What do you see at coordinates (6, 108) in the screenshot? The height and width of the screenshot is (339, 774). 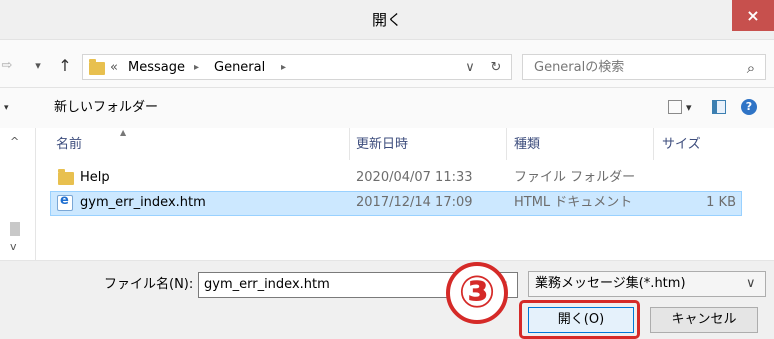 I see `organize-menu-arrow-icon: ▾` at bounding box center [6, 108].